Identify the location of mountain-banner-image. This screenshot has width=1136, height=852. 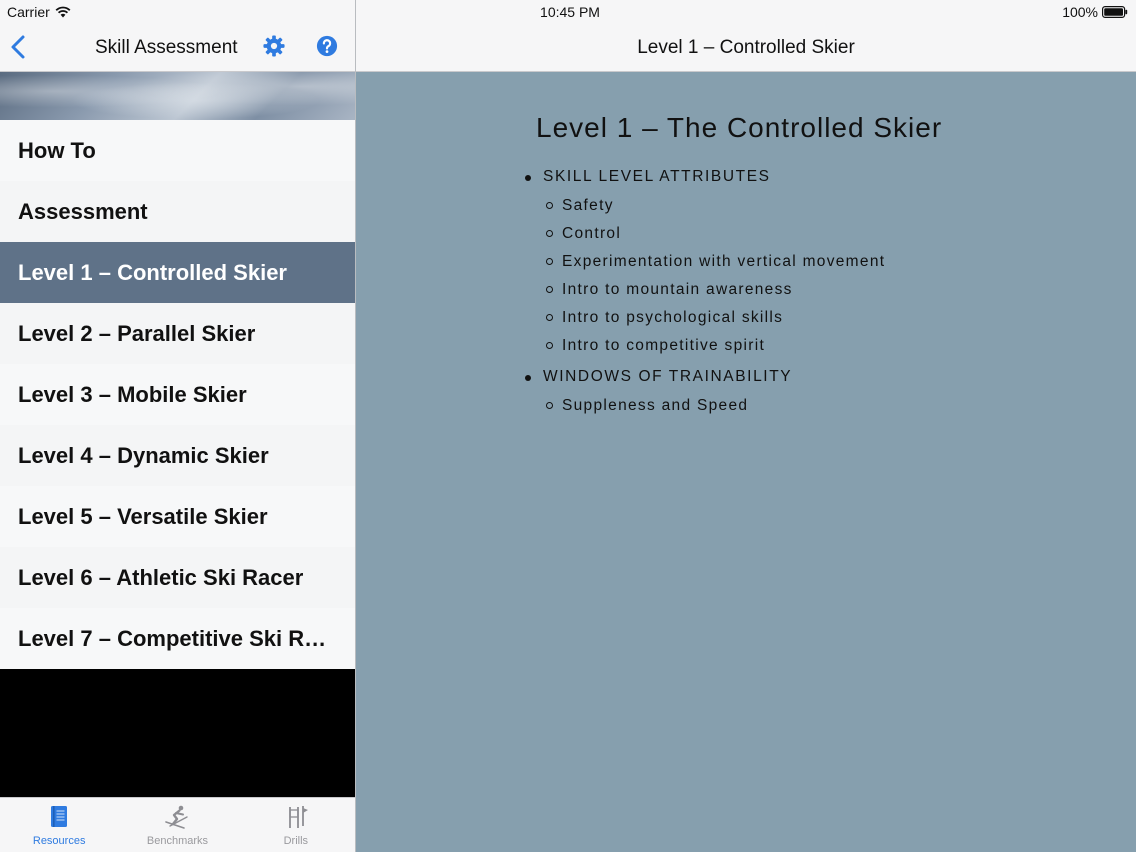
(177, 96).